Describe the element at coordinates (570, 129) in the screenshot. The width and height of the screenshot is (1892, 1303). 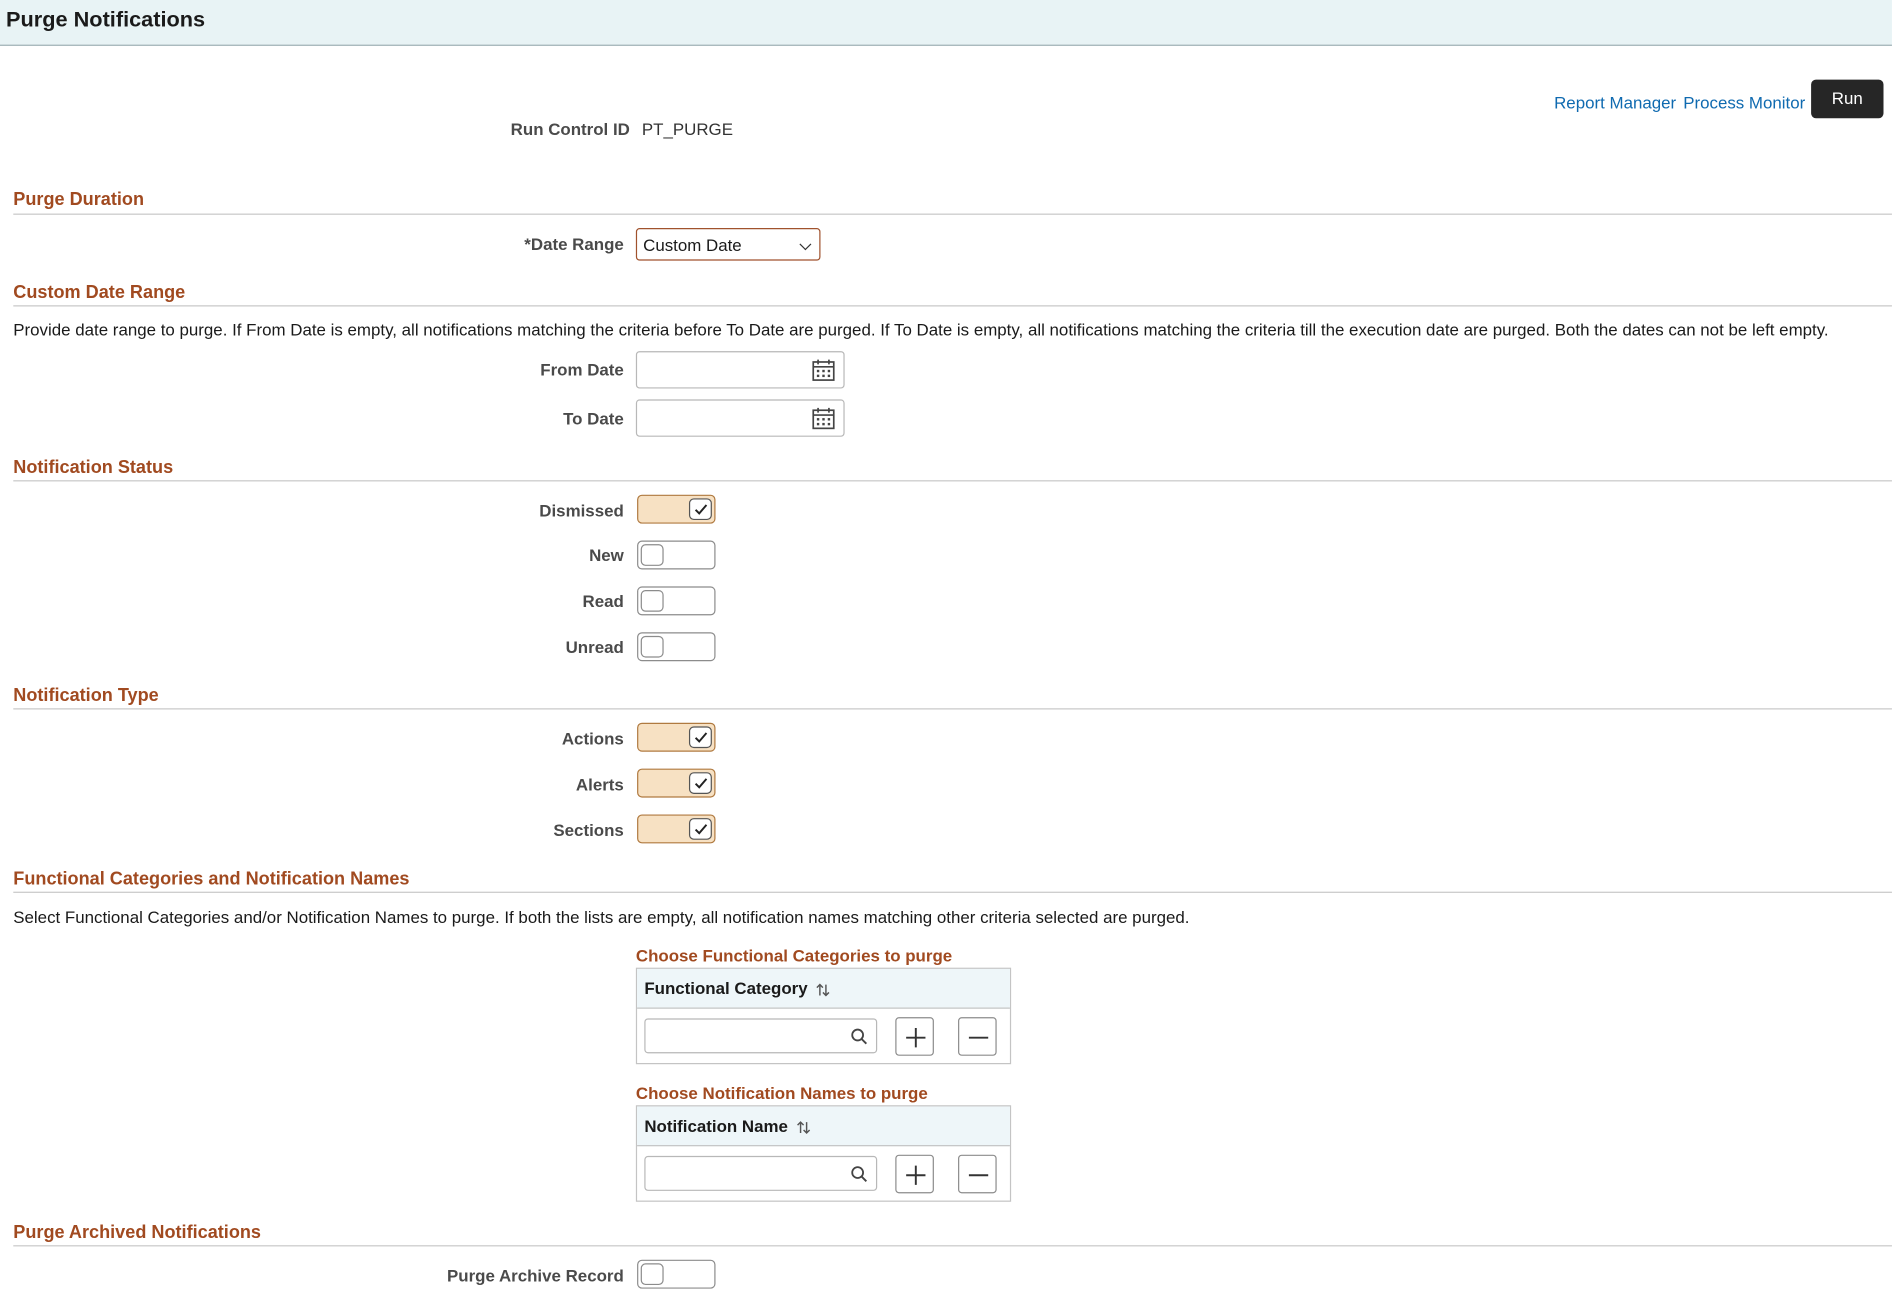
I see `run-control-label: Run Control ID` at that location.